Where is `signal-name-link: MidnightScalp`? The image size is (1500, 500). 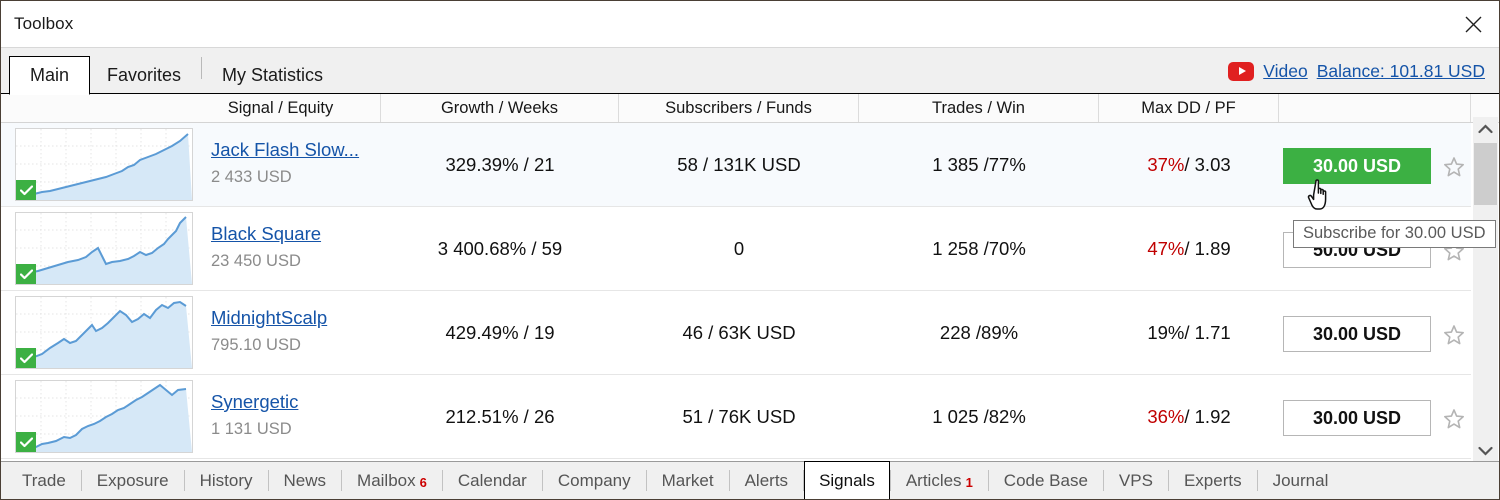 signal-name-link: MidnightScalp is located at coordinates (269, 318).